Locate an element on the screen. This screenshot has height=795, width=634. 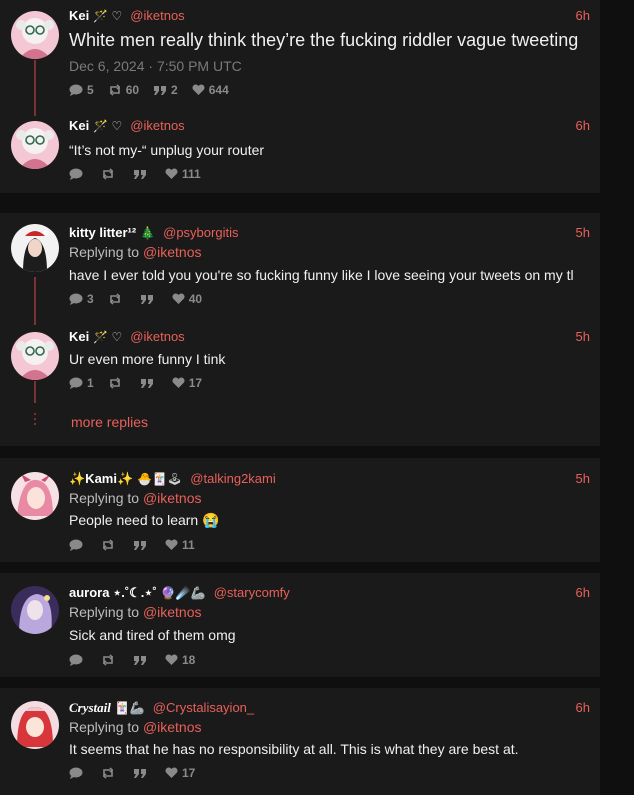
like-stat: 644 is located at coordinates (210, 90).